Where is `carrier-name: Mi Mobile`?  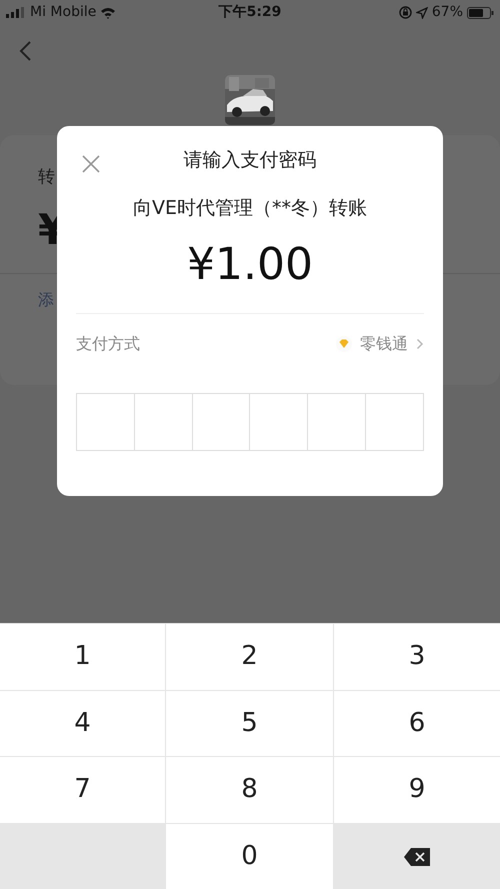 carrier-name: Mi Mobile is located at coordinates (63, 12).